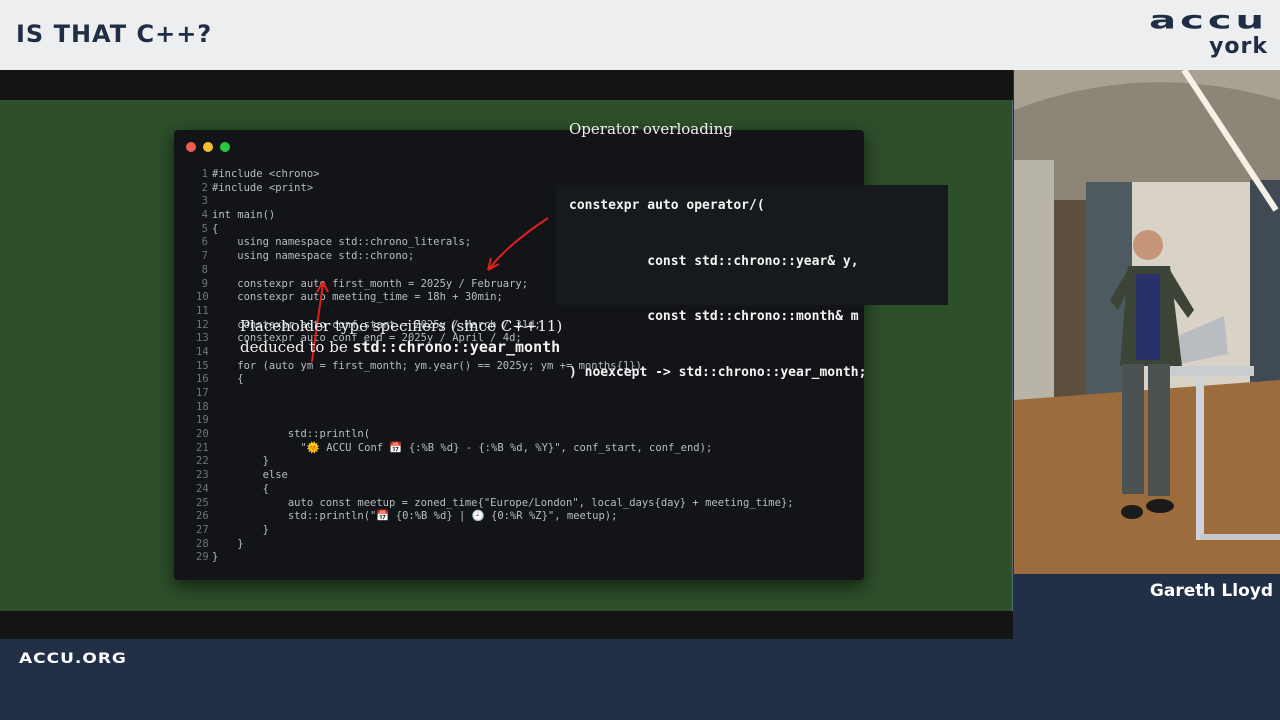 Image resolution: width=1280 pixels, height=720 pixels. What do you see at coordinates (506, 625) in the screenshot?
I see `slide-letterbox-bottom` at bounding box center [506, 625].